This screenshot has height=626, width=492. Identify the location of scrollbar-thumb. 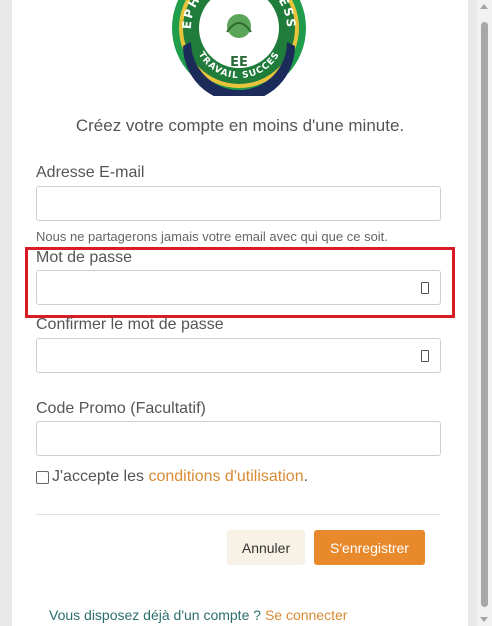
(484, 314).